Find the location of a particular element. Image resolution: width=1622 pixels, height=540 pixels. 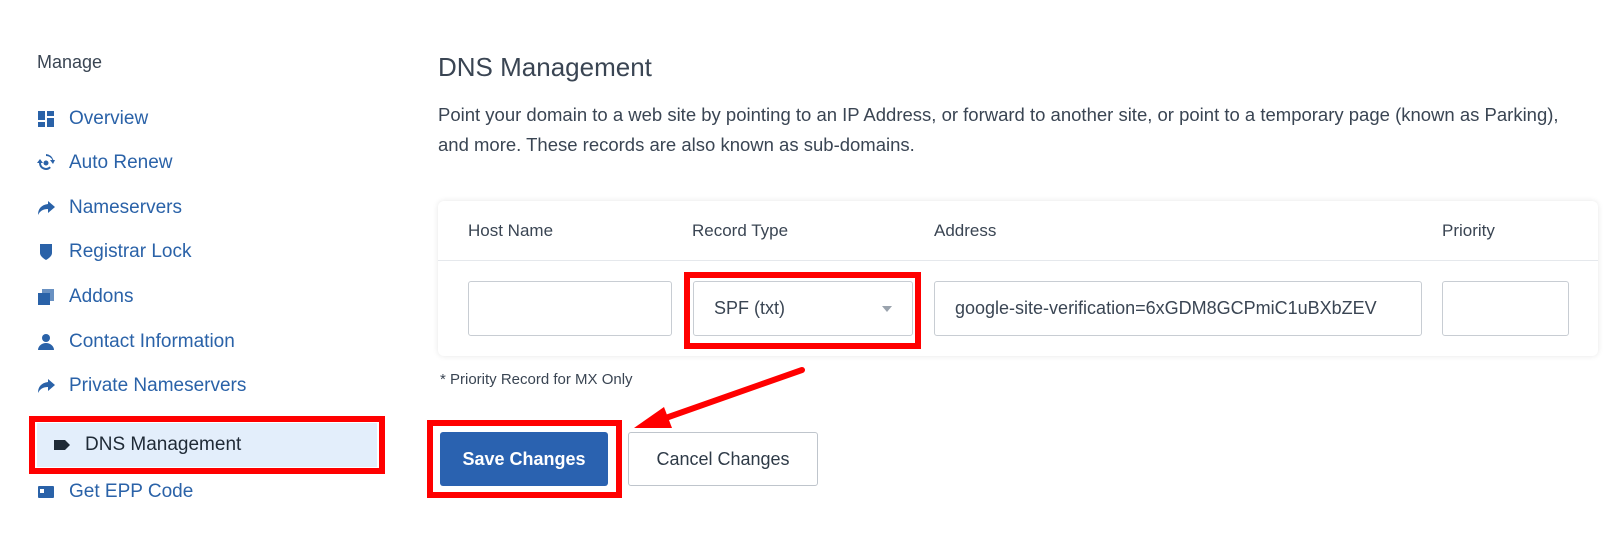

column-header-priority: Priority is located at coordinates (1468, 230).